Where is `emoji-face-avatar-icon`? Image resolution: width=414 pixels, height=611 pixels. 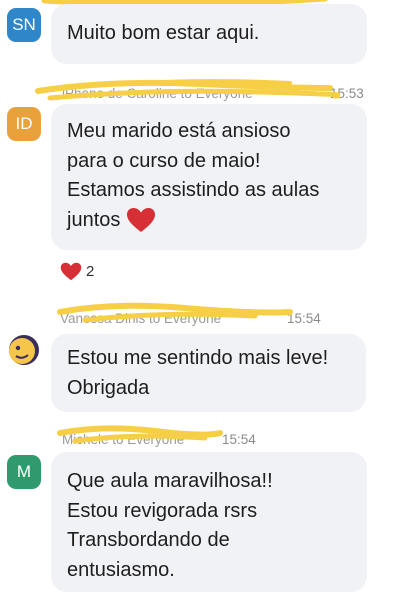 emoji-face-avatar-icon is located at coordinates (24, 350).